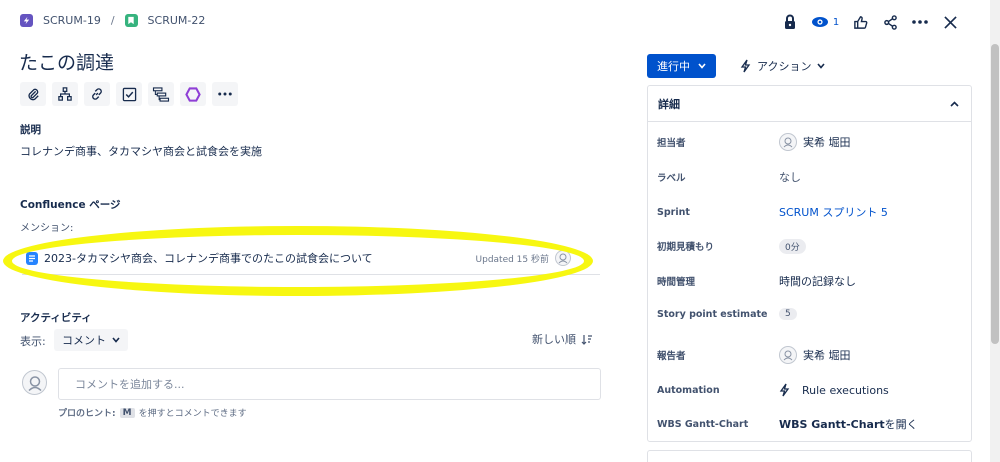 This screenshot has width=1000, height=462. Describe the element at coordinates (832, 424) in the screenshot. I see `wbs-gantt-bold: WBS Gantt-Chart` at that location.